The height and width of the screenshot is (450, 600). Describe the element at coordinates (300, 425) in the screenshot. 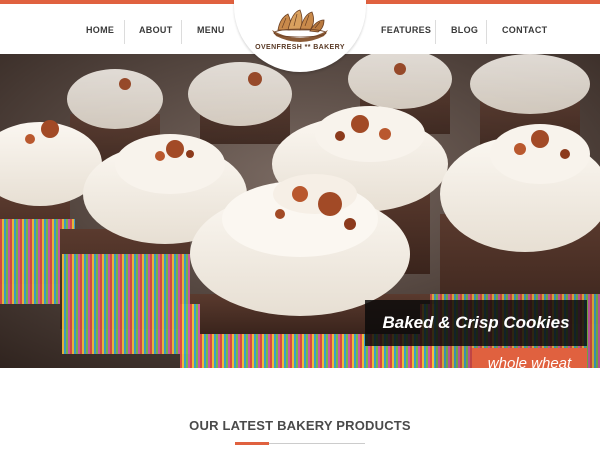

I see `section-title: OUR LATEST BAKERY PRODUCTS` at that location.